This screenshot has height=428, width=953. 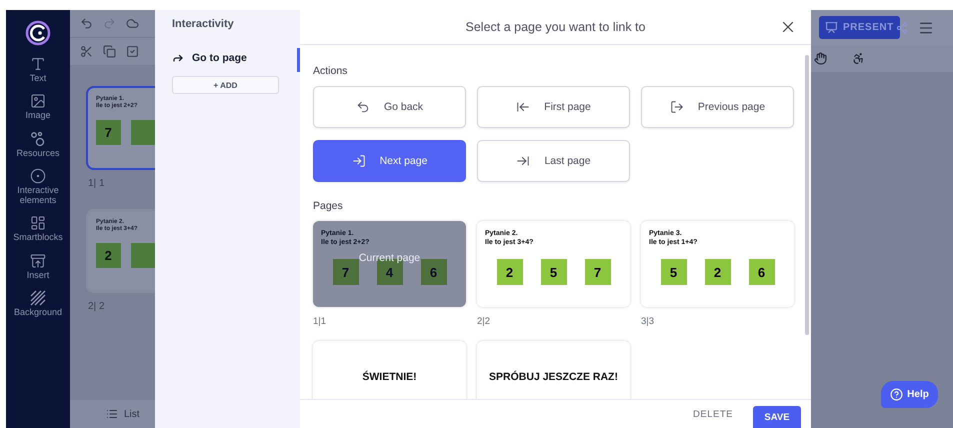 What do you see at coordinates (226, 58) in the screenshot?
I see `action-item: Go to page` at bounding box center [226, 58].